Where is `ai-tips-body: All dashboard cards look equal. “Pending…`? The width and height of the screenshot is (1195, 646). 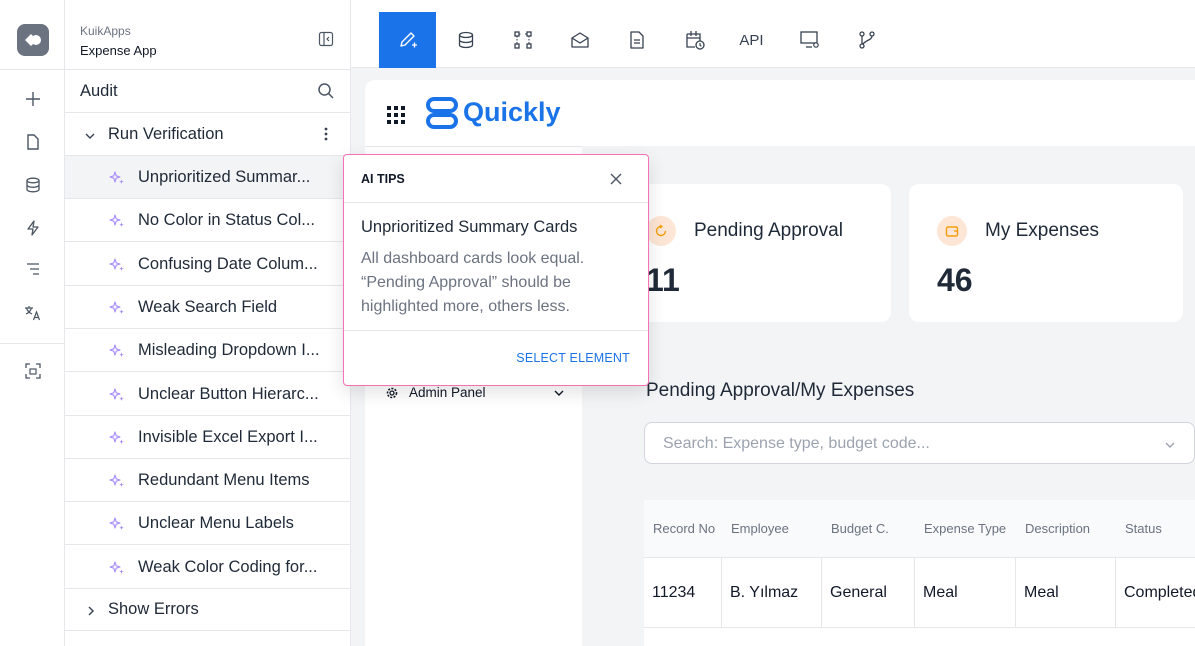 ai-tips-body: All dashboard cards look equal. “Pending… is located at coordinates (473, 282).